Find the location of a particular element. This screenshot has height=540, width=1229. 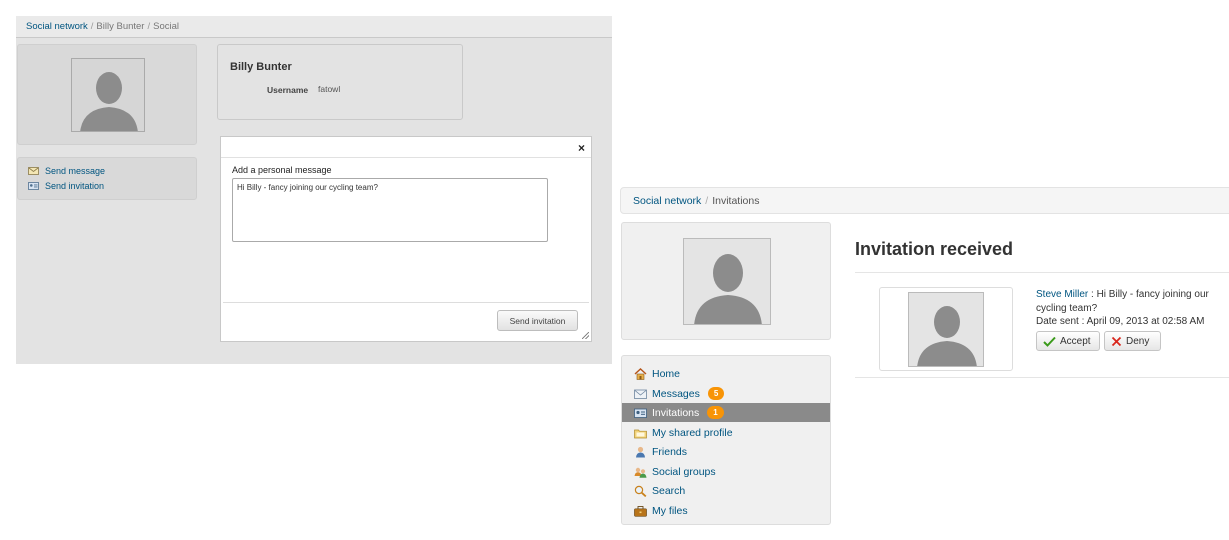

personal-message-label: Add a personal message is located at coordinates (282, 170).